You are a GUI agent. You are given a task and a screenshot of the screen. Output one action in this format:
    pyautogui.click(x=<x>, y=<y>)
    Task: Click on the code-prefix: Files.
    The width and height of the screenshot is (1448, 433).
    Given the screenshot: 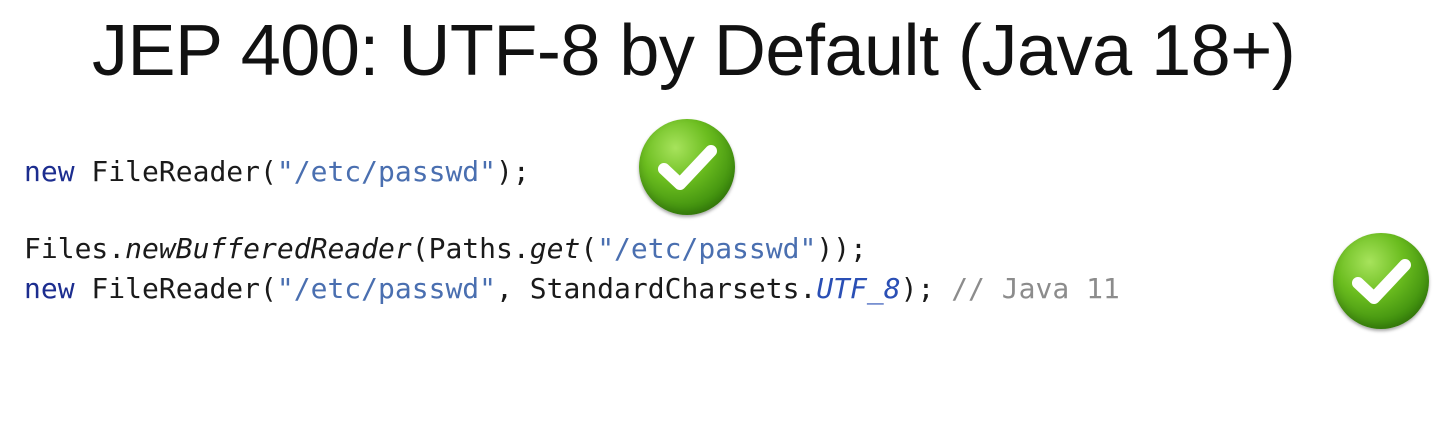 What is the action you would take?
    pyautogui.click(x=75, y=248)
    